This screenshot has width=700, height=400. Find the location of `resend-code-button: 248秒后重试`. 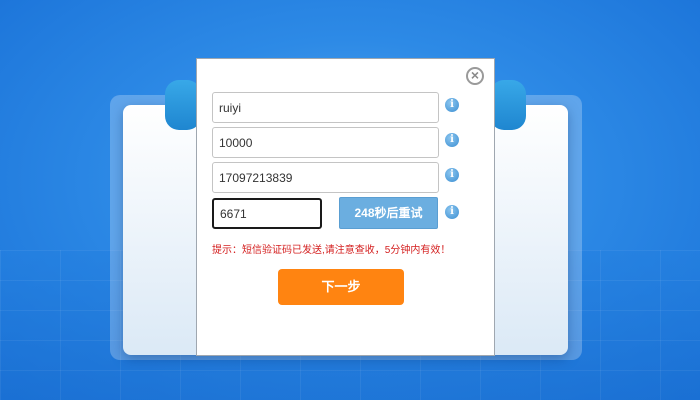

resend-code-button: 248秒后重试 is located at coordinates (388, 213).